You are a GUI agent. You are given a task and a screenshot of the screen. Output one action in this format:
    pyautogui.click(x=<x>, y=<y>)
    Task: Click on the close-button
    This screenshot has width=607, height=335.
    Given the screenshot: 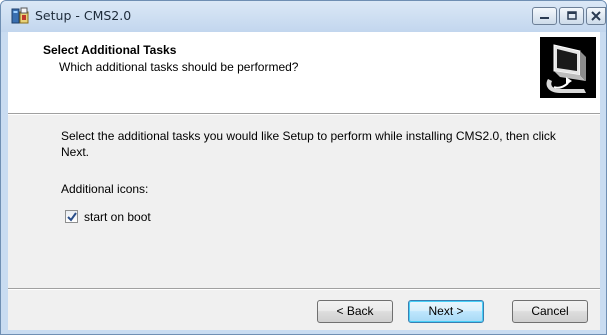 What is the action you would take?
    pyautogui.click(x=596, y=16)
    